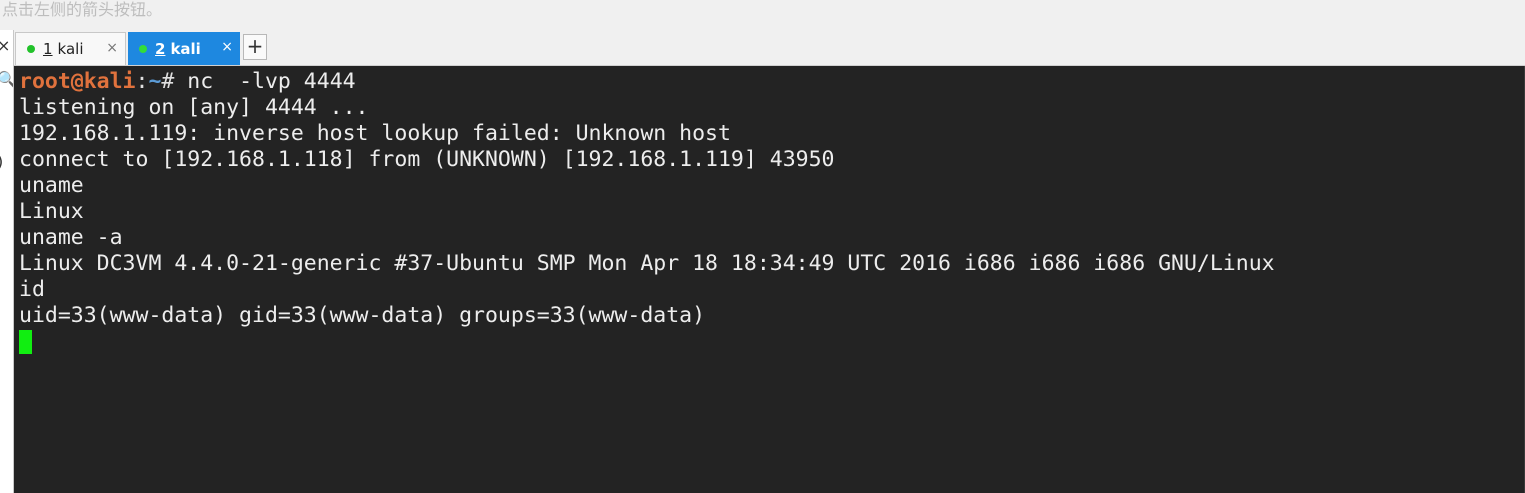 This screenshot has width=1525, height=493. What do you see at coordinates (7, 261) in the screenshot?
I see `left-panel-edge: × 🔍 )` at bounding box center [7, 261].